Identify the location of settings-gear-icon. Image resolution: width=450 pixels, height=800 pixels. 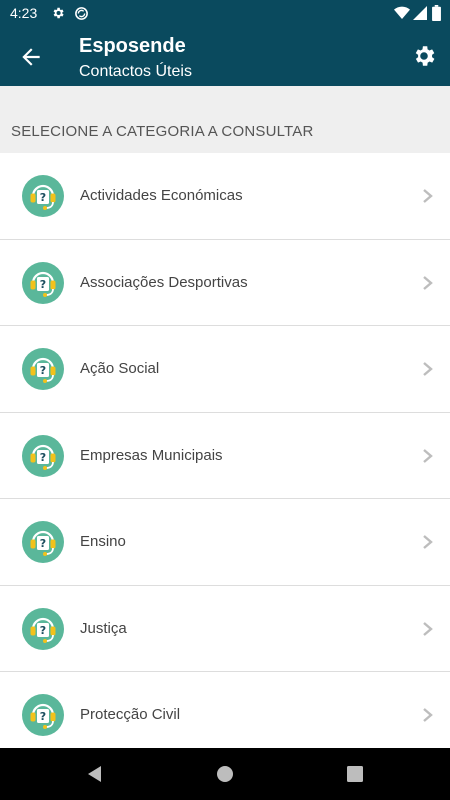
(424, 56).